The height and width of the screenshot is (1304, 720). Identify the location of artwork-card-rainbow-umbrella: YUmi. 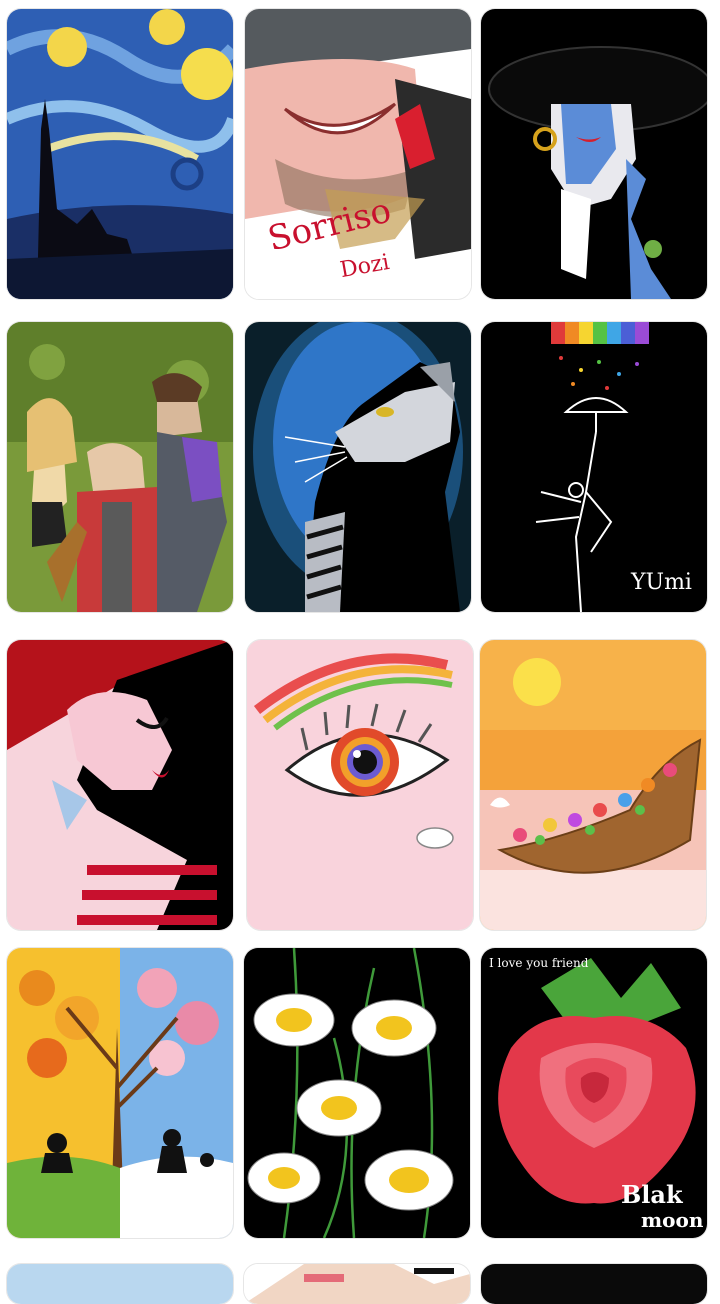
(594, 467).